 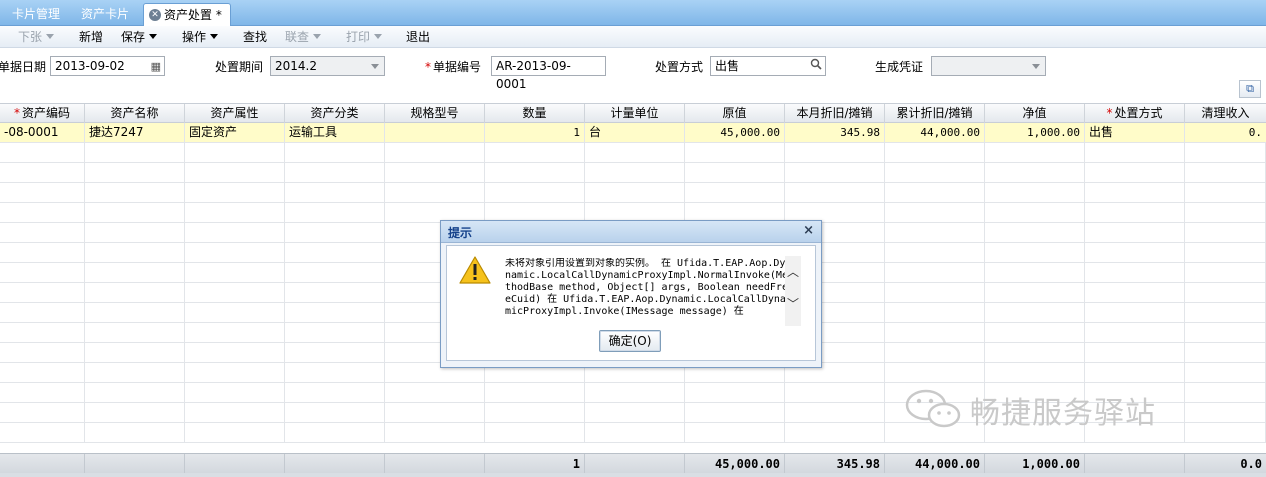 What do you see at coordinates (135, 113) in the screenshot?
I see `col-header-asset-name: 资产名称` at bounding box center [135, 113].